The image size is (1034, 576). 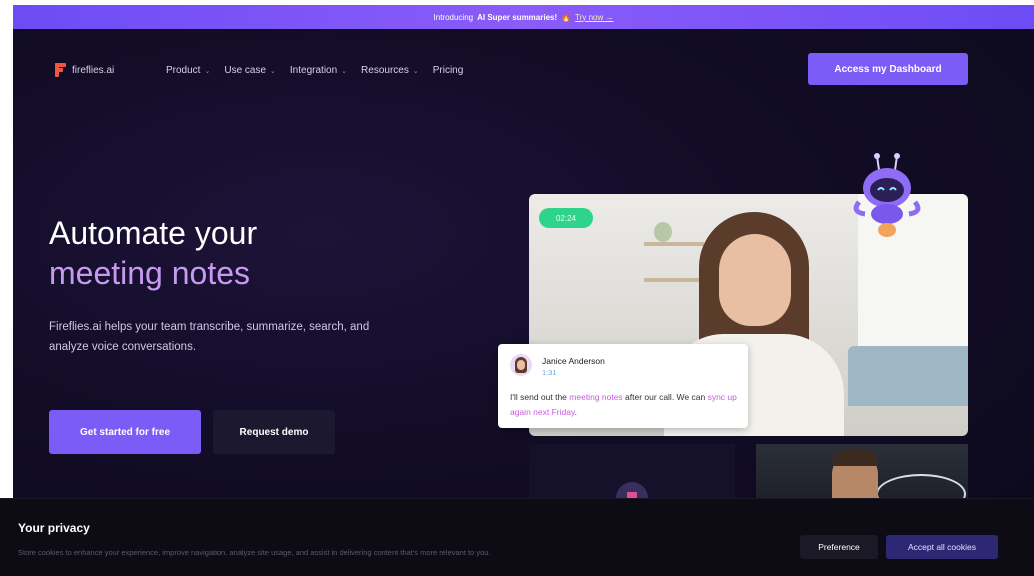 What do you see at coordinates (908, 376) in the screenshot?
I see `bed` at bounding box center [908, 376].